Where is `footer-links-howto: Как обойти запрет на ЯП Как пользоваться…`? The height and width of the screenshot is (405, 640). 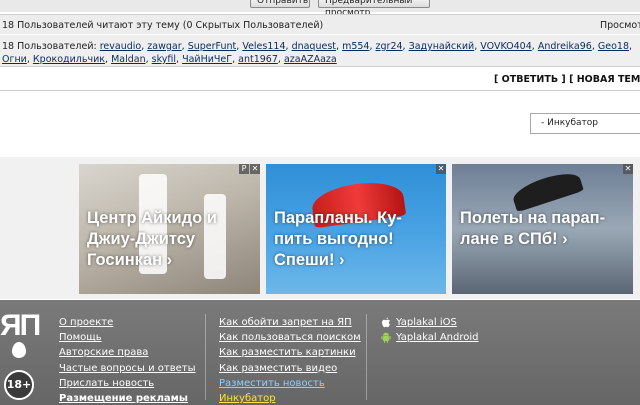
footer-links-howto: Как обойти запрет на ЯП Как пользоваться… is located at coordinates (290, 360).